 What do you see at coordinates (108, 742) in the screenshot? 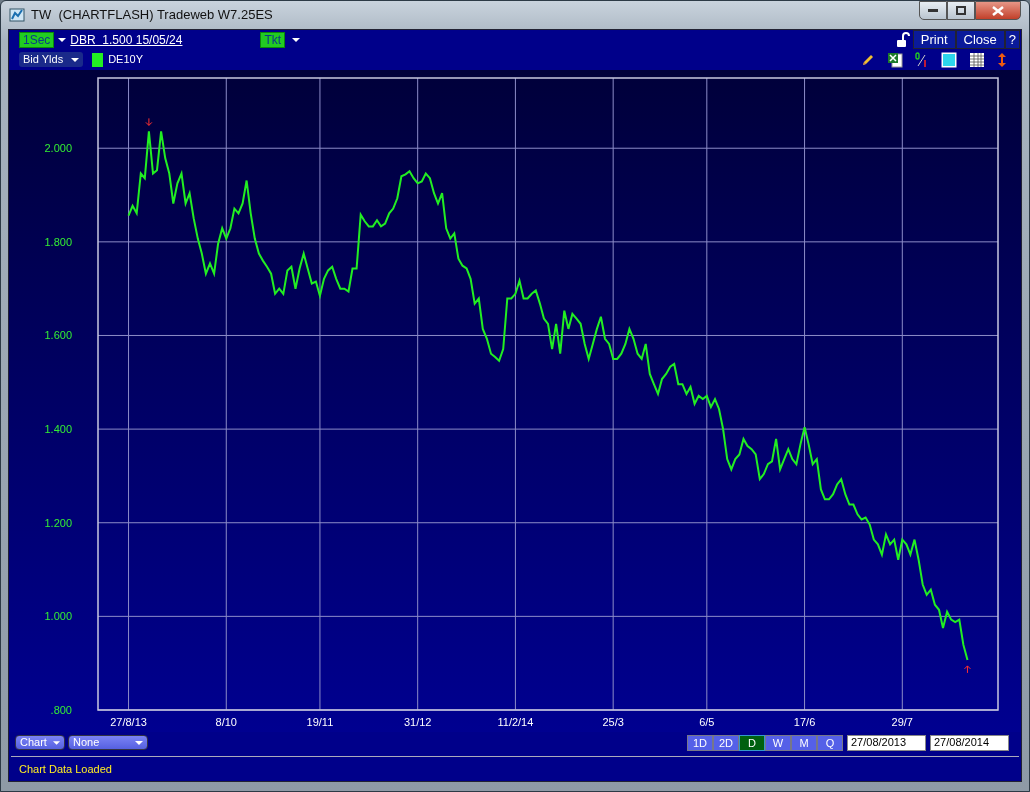
I see `overlay-dropdown: None` at bounding box center [108, 742].